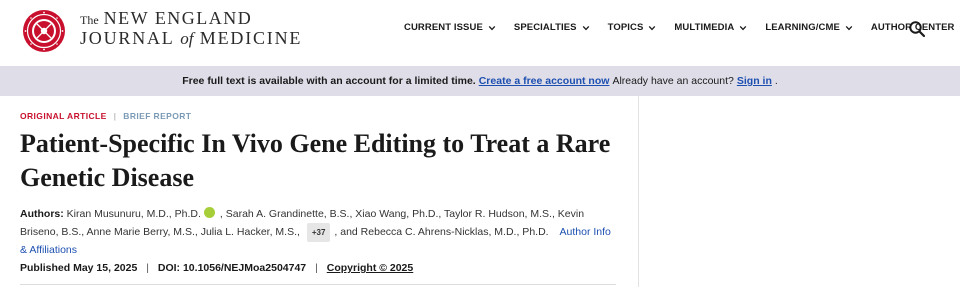 Image resolution: width=960 pixels, height=287 pixels. What do you see at coordinates (754, 81) in the screenshot?
I see `sign-in-link: Sign in` at bounding box center [754, 81].